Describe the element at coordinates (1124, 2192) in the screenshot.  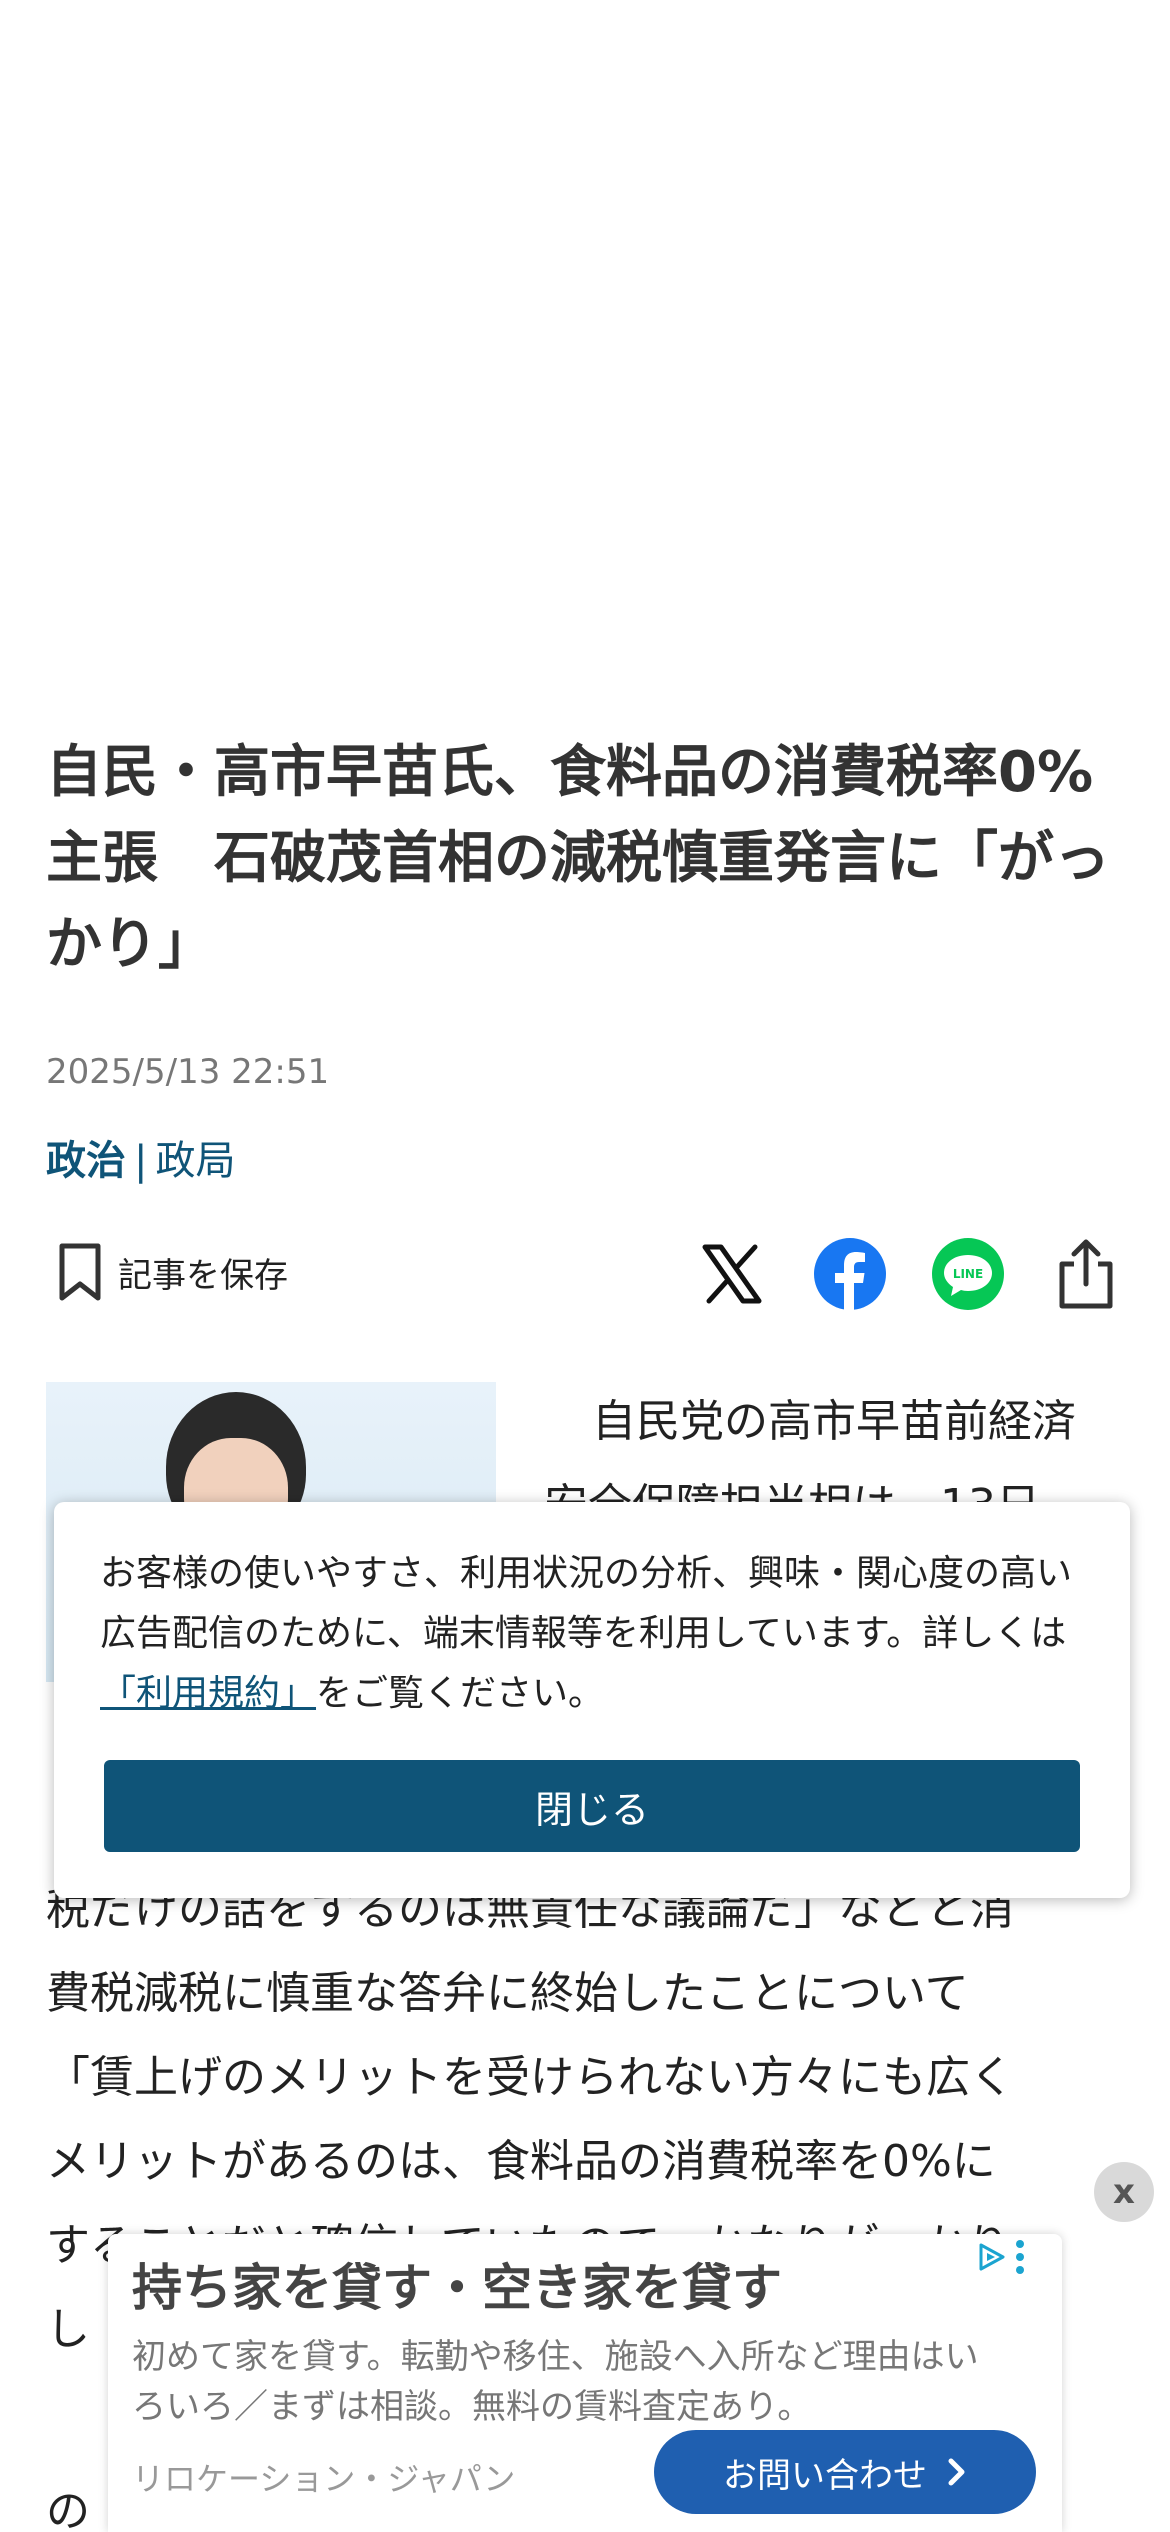
I see `ad-close-button: x` at that location.